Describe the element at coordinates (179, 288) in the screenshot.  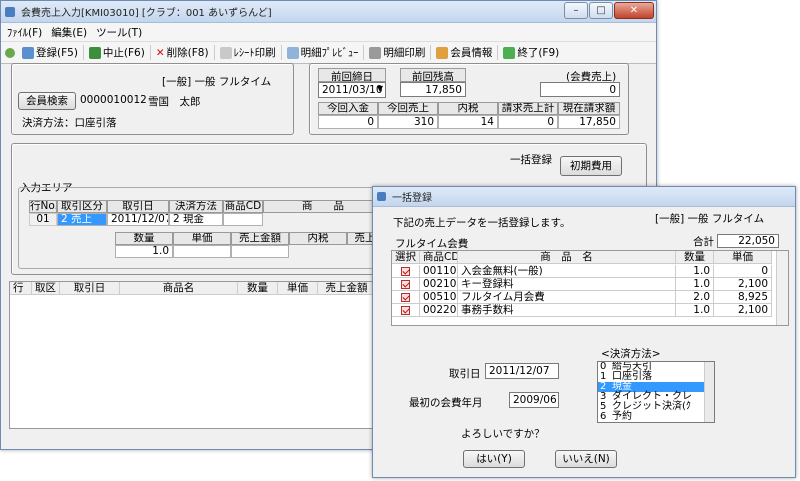
I see `grid-header-product-name: 商品名` at that location.